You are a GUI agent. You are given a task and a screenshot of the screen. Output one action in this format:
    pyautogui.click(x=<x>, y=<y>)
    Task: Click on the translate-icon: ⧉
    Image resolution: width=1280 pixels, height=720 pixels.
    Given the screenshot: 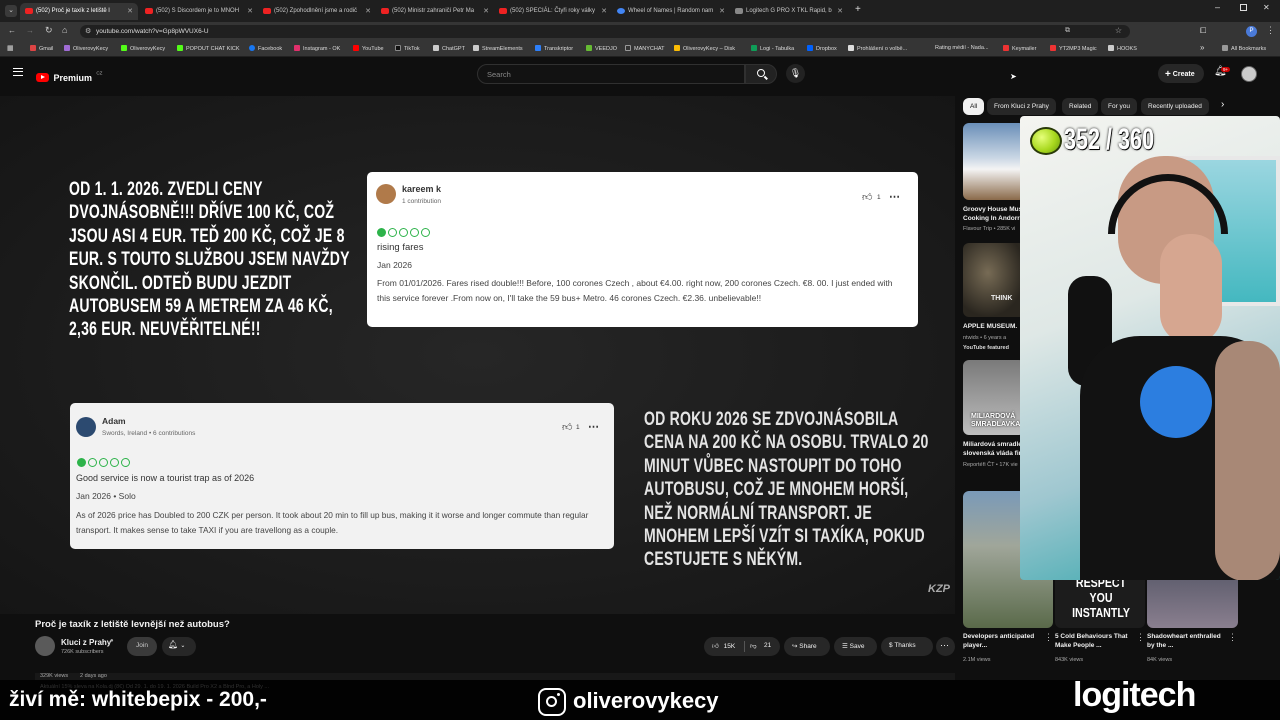 What is the action you would take?
    pyautogui.click(x=1067, y=31)
    